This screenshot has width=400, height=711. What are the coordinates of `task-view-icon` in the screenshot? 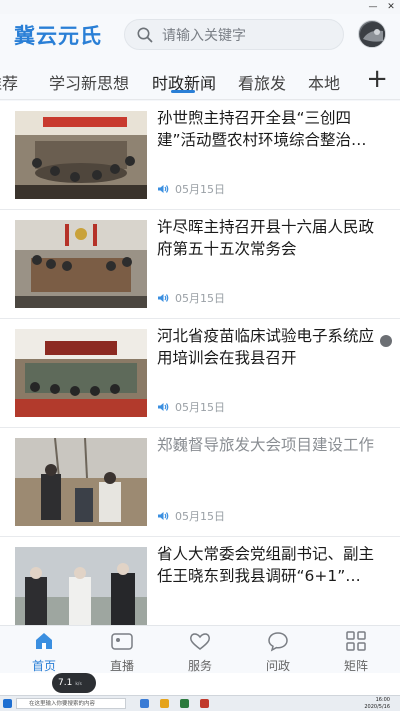 It's located at (144, 703).